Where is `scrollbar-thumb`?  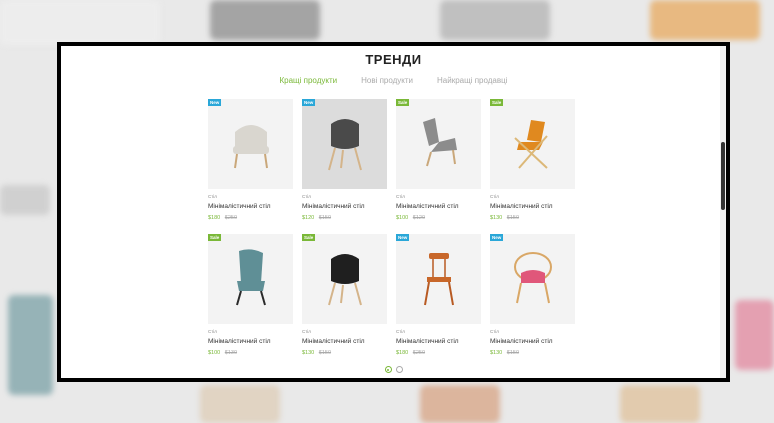
scrollbar-thumb is located at coordinates (723, 176).